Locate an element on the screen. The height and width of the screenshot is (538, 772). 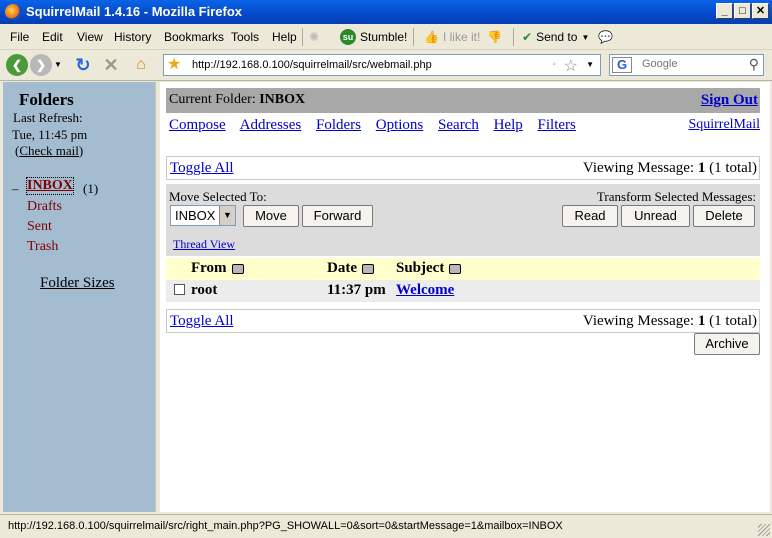
folder-sent: Sent is located at coordinates (39, 227).